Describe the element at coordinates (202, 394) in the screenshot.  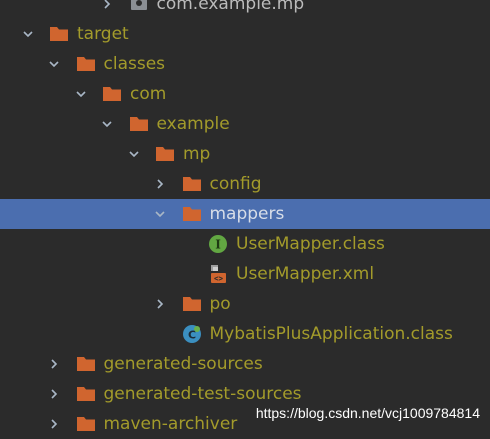
I see `tree-node-label: generated-test-sources` at that location.